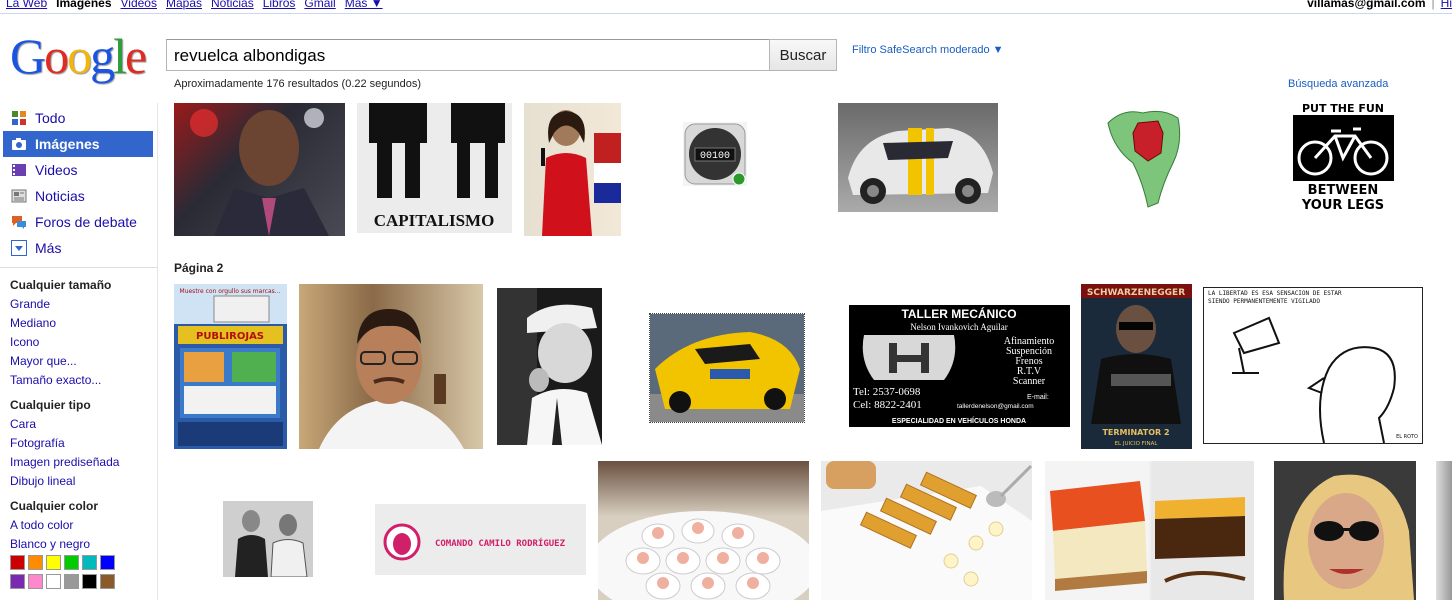  Describe the element at coordinates (24, 342) in the screenshot. I see `filter-size-icono: Icono` at that location.